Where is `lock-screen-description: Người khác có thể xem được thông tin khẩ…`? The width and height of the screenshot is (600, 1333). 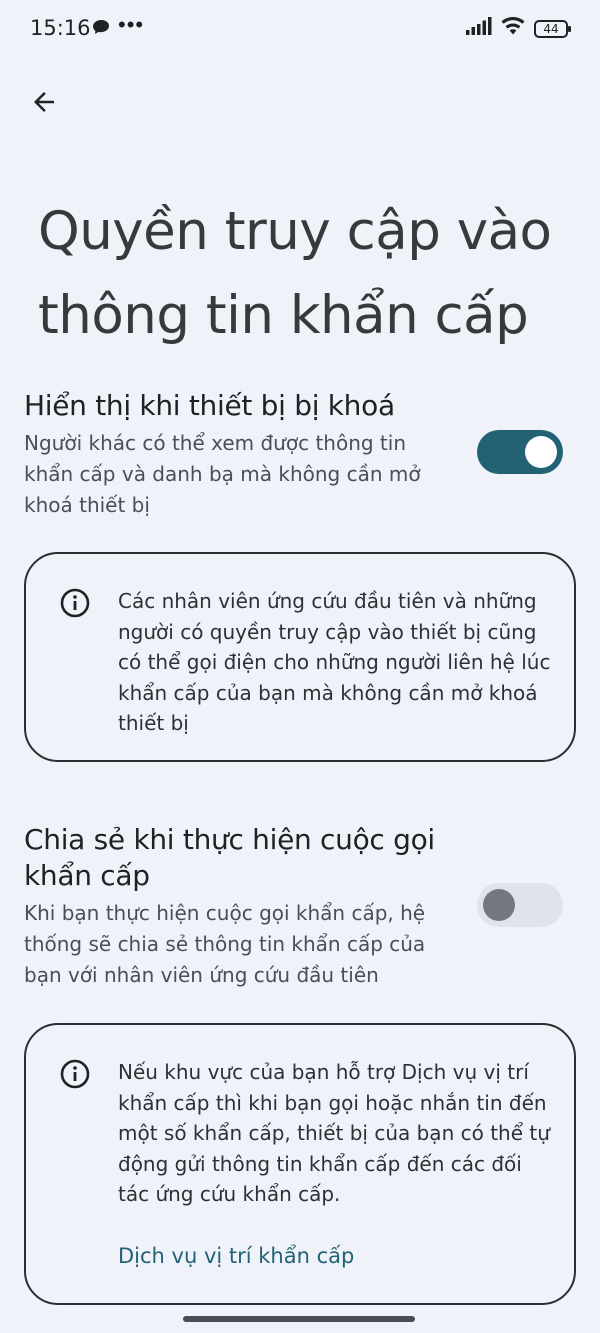
lock-screen-description: Người khác có thể xem được thông tin khẩ… is located at coordinates (222, 474).